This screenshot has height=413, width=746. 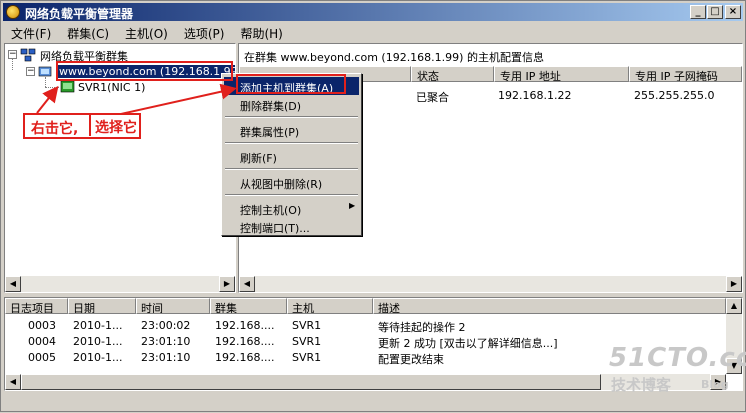 I want to click on annotation-arrows, so click(x=136, y=99).